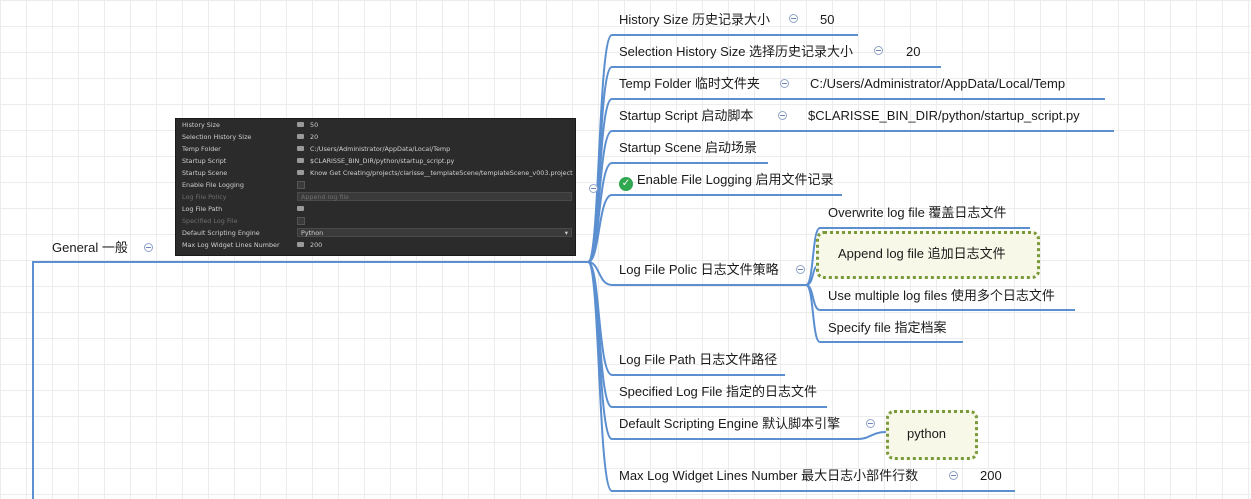  Describe the element at coordinates (827, 20) in the screenshot. I see `value-history-size: 50` at that location.